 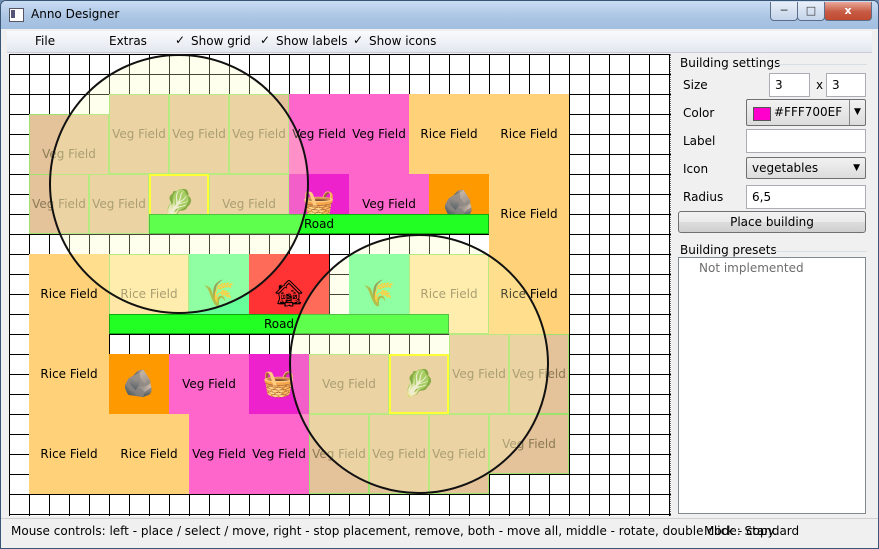 I want to click on market-icon: 🧺, so click(x=279, y=384).